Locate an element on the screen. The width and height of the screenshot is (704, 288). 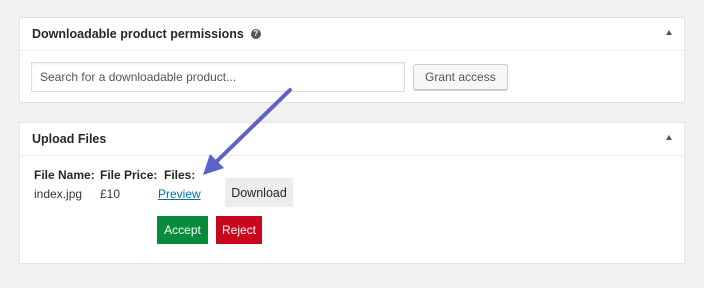
search-downloadable-product-input is located at coordinates (218, 77).